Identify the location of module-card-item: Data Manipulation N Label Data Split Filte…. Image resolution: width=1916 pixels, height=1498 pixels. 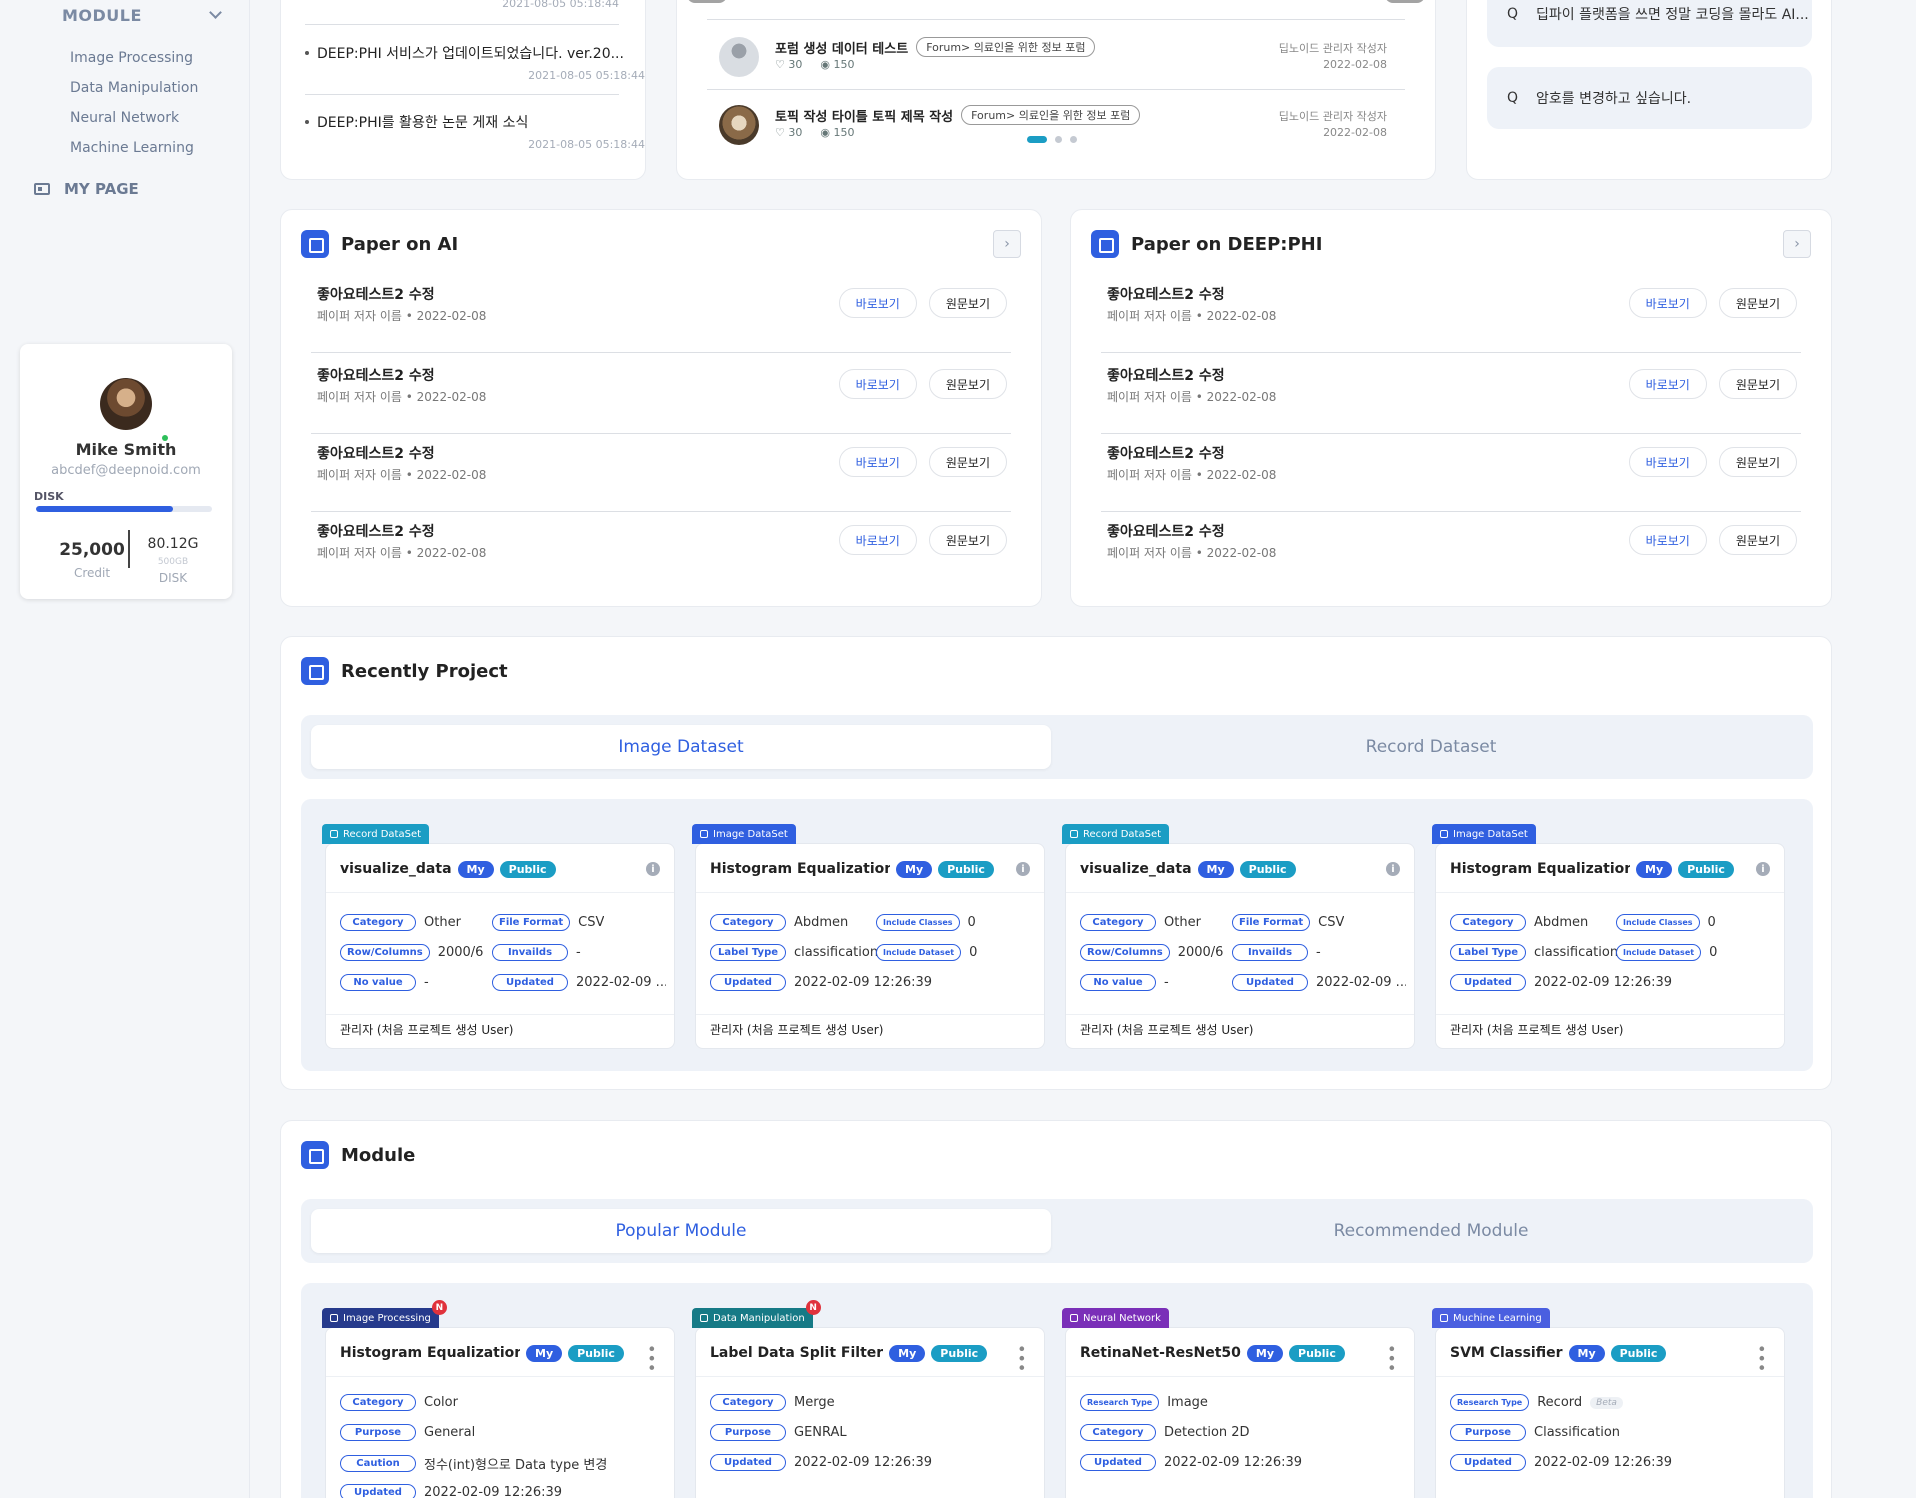
(868, 1399).